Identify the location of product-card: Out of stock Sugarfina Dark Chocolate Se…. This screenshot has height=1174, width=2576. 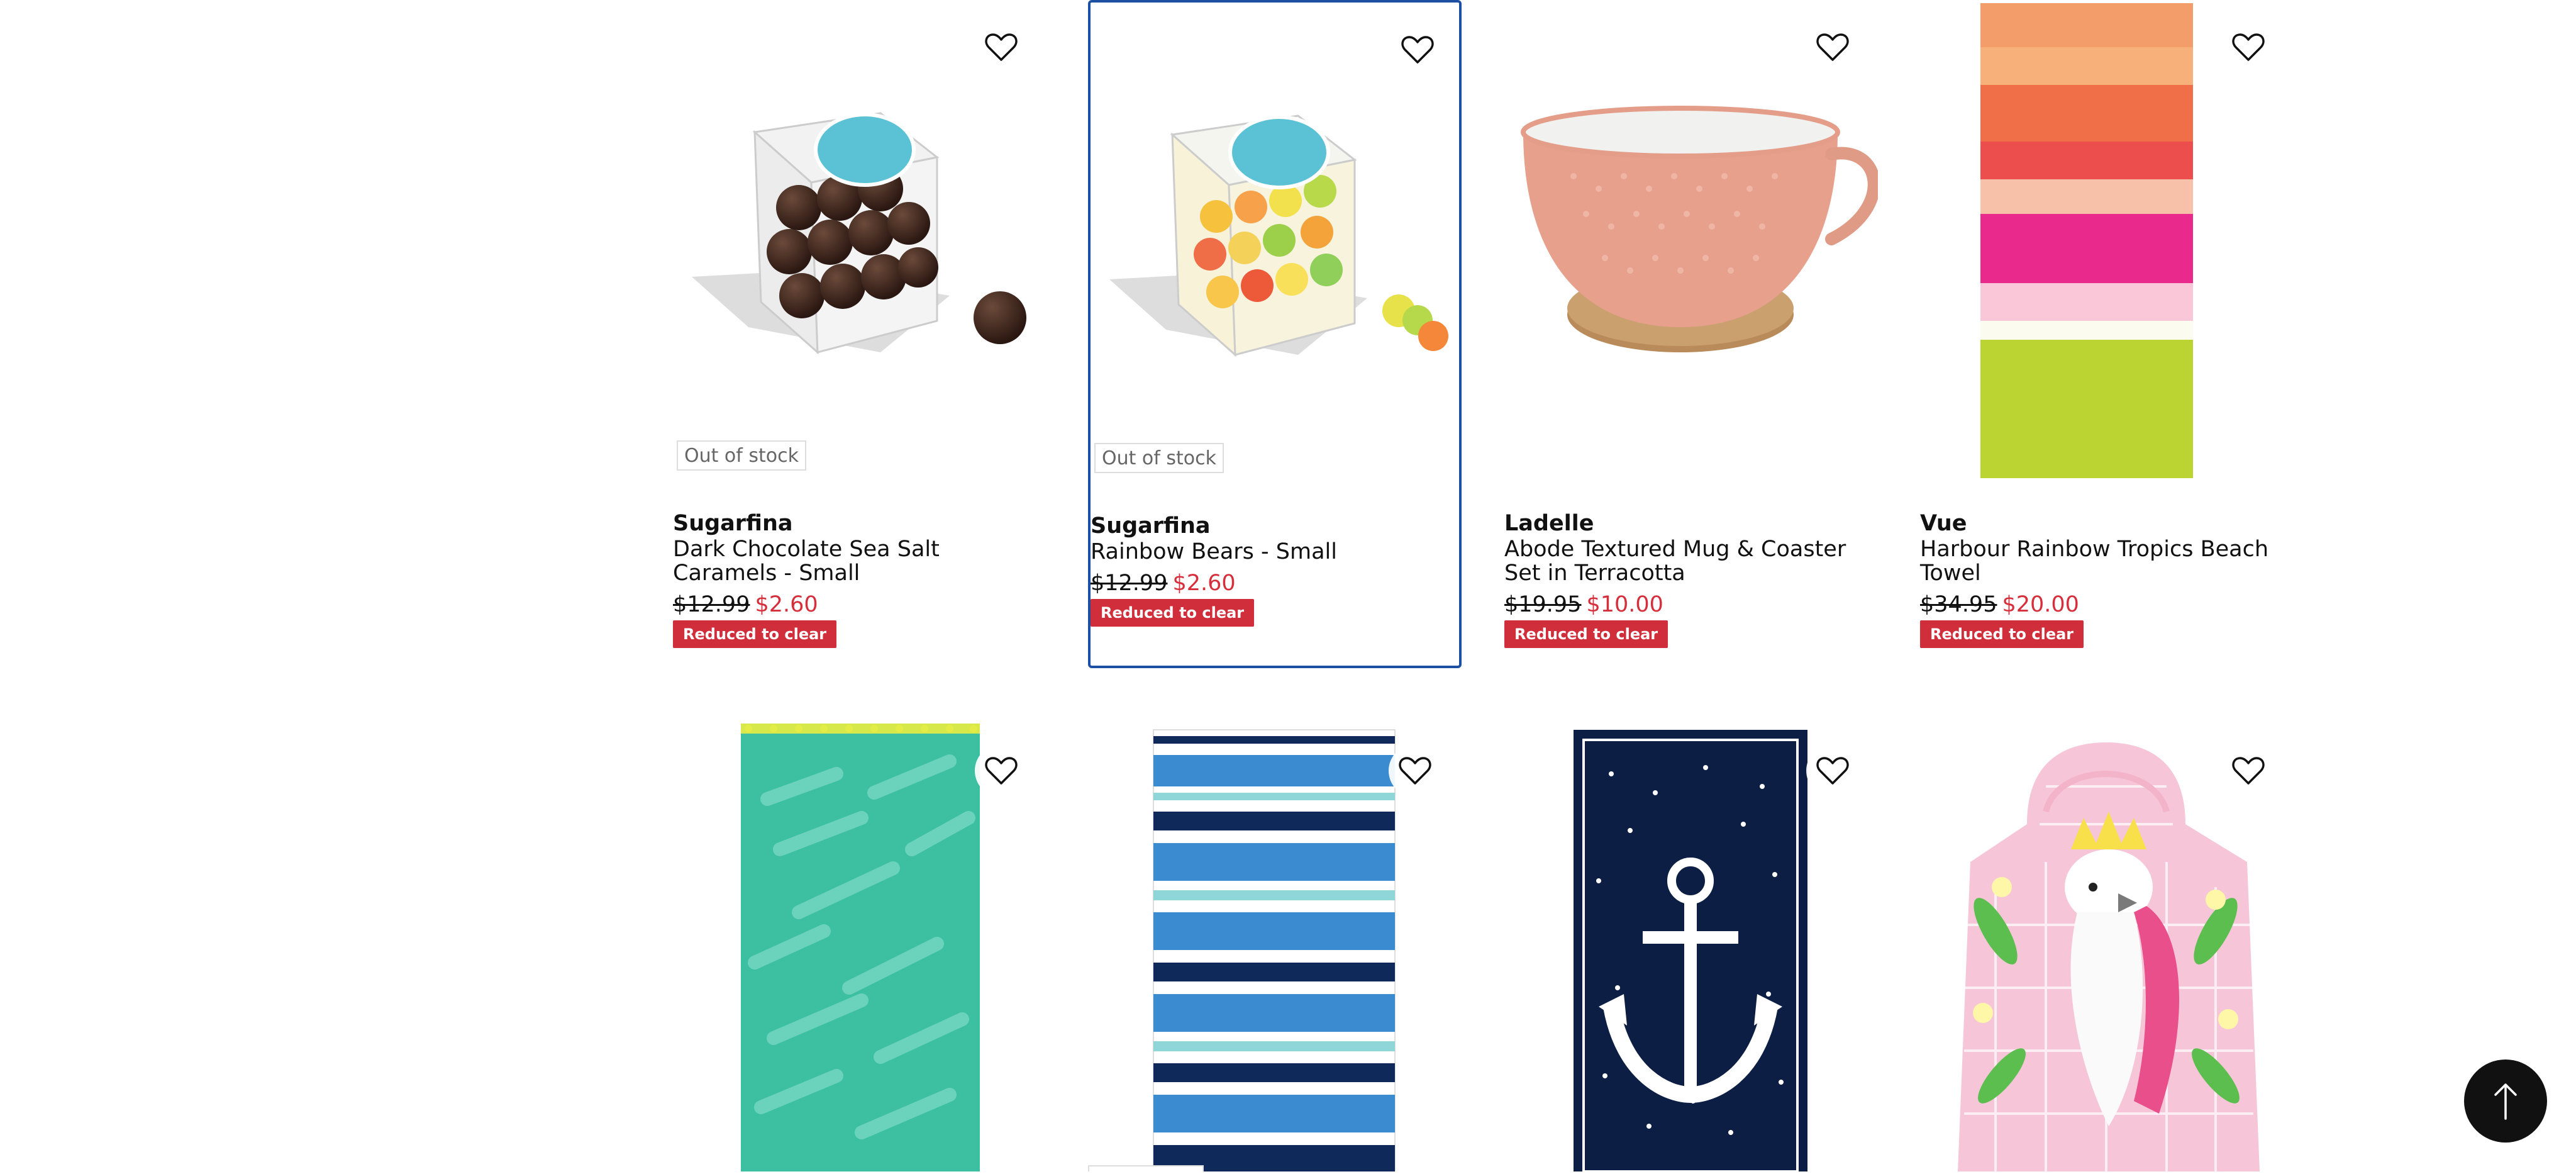
(859, 334).